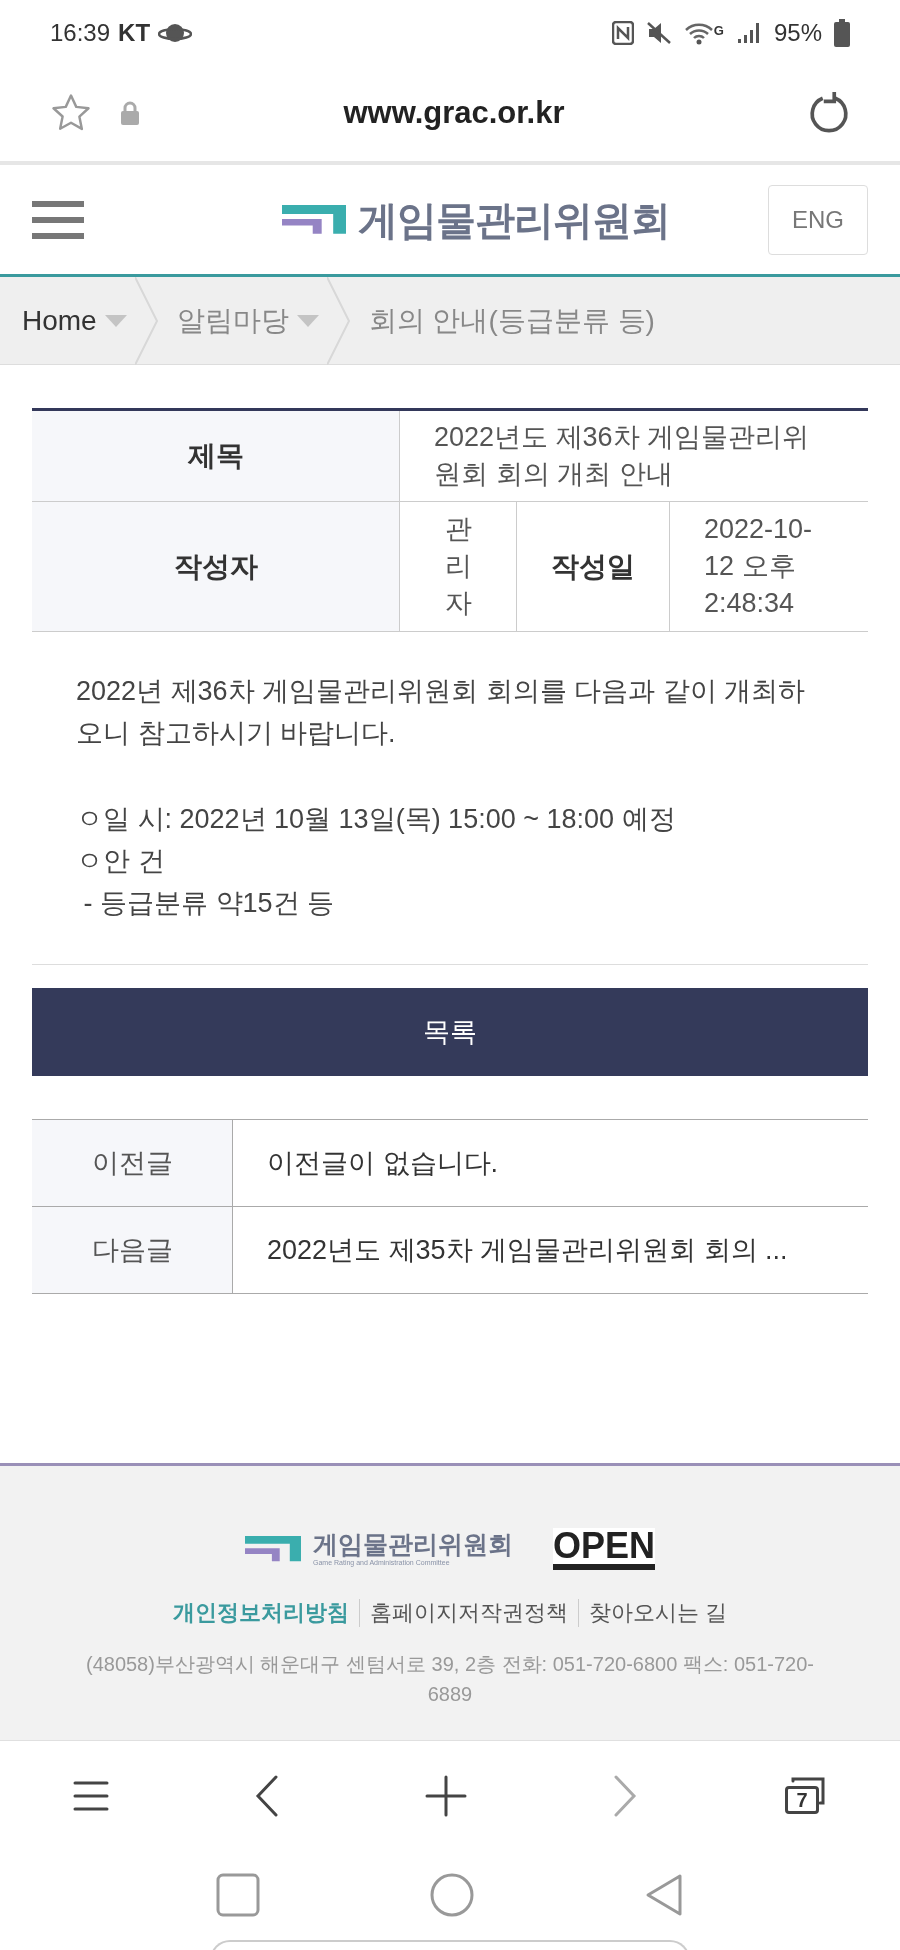 This screenshot has height=1950, width=900. What do you see at coordinates (382, 1163) in the screenshot?
I see `adjacent-post-link: 이전글이 없습니다.` at bounding box center [382, 1163].